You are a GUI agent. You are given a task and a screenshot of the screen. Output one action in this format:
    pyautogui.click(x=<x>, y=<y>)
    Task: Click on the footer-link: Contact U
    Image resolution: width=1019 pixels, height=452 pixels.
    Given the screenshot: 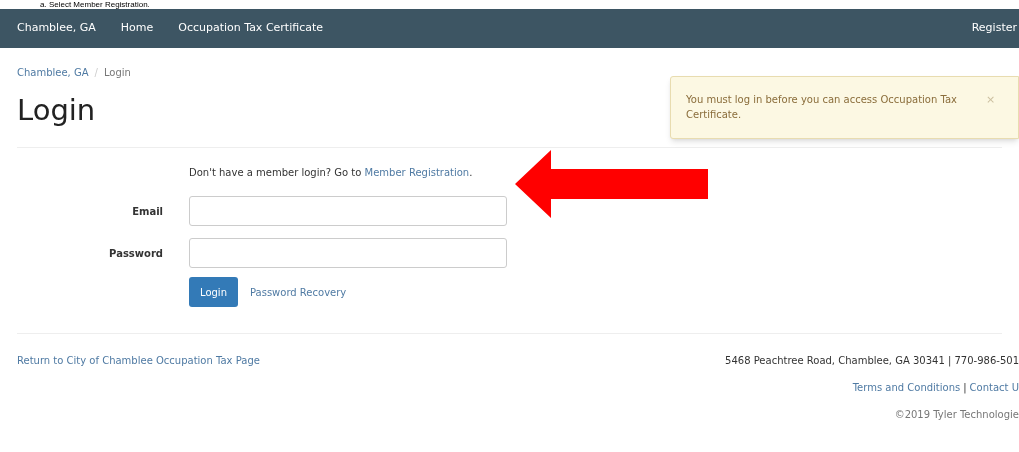 What is the action you would take?
    pyautogui.click(x=994, y=387)
    